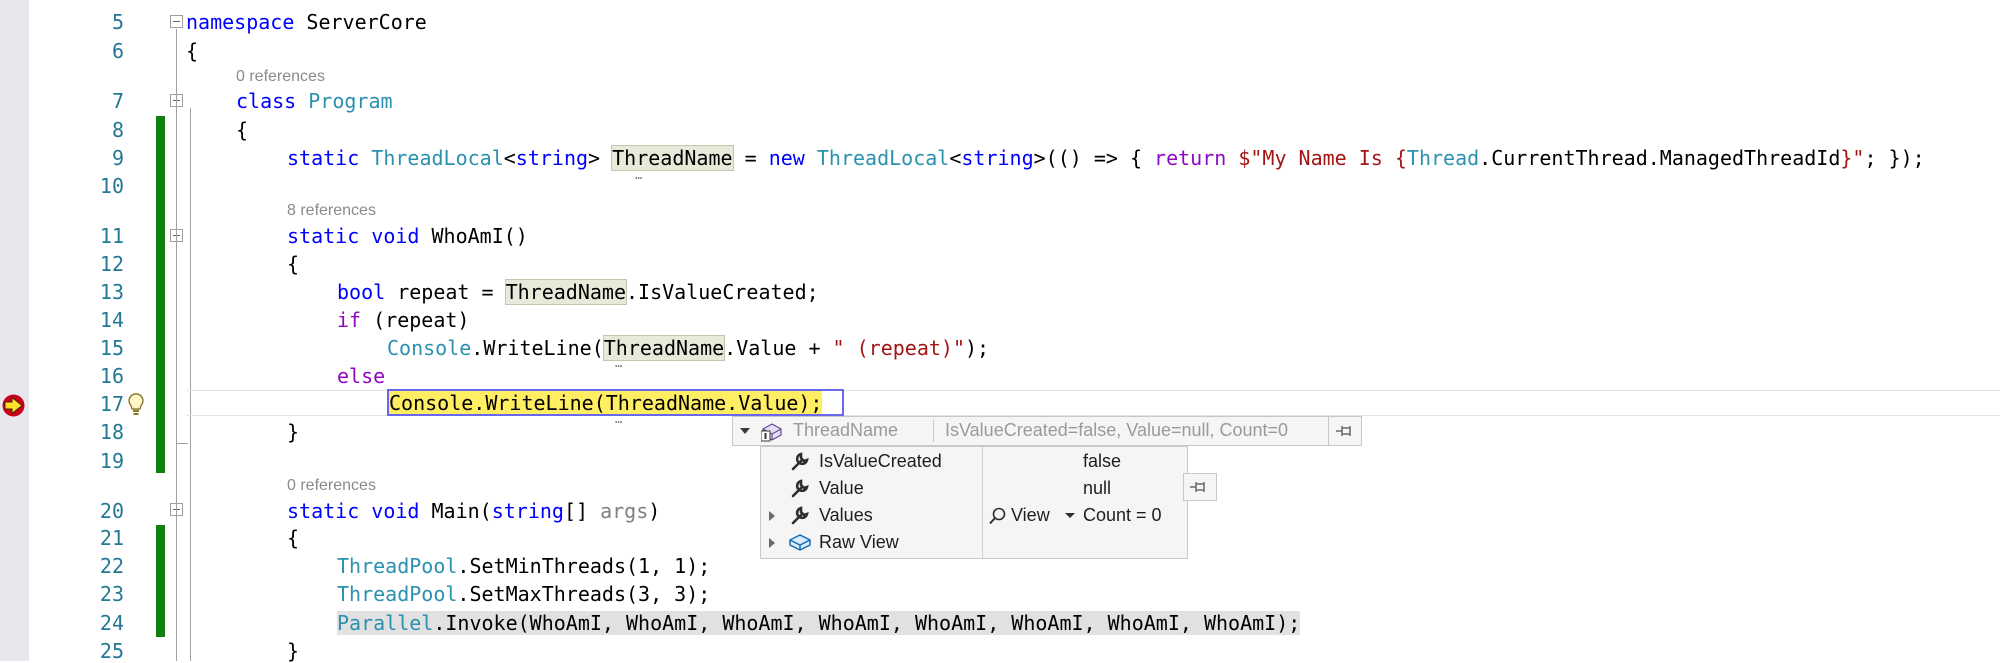 This screenshot has height=663, width=2000. Describe the element at coordinates (584, 566) in the screenshot. I see `identifier: .SetMinThreads(1, 1);` at that location.